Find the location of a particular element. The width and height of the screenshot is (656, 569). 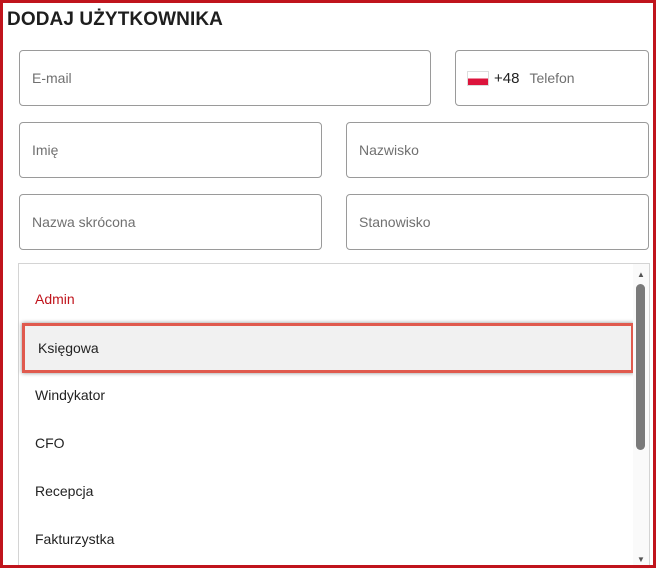

last-name-field is located at coordinates (497, 150).